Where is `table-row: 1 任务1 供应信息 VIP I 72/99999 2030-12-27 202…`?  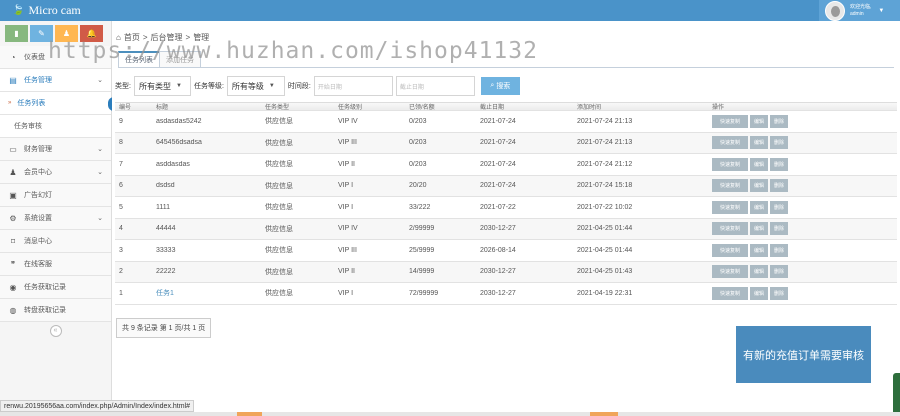 table-row: 1 任务1 供应信息 VIP I 72/99999 2030-12-27 202… is located at coordinates (506, 294).